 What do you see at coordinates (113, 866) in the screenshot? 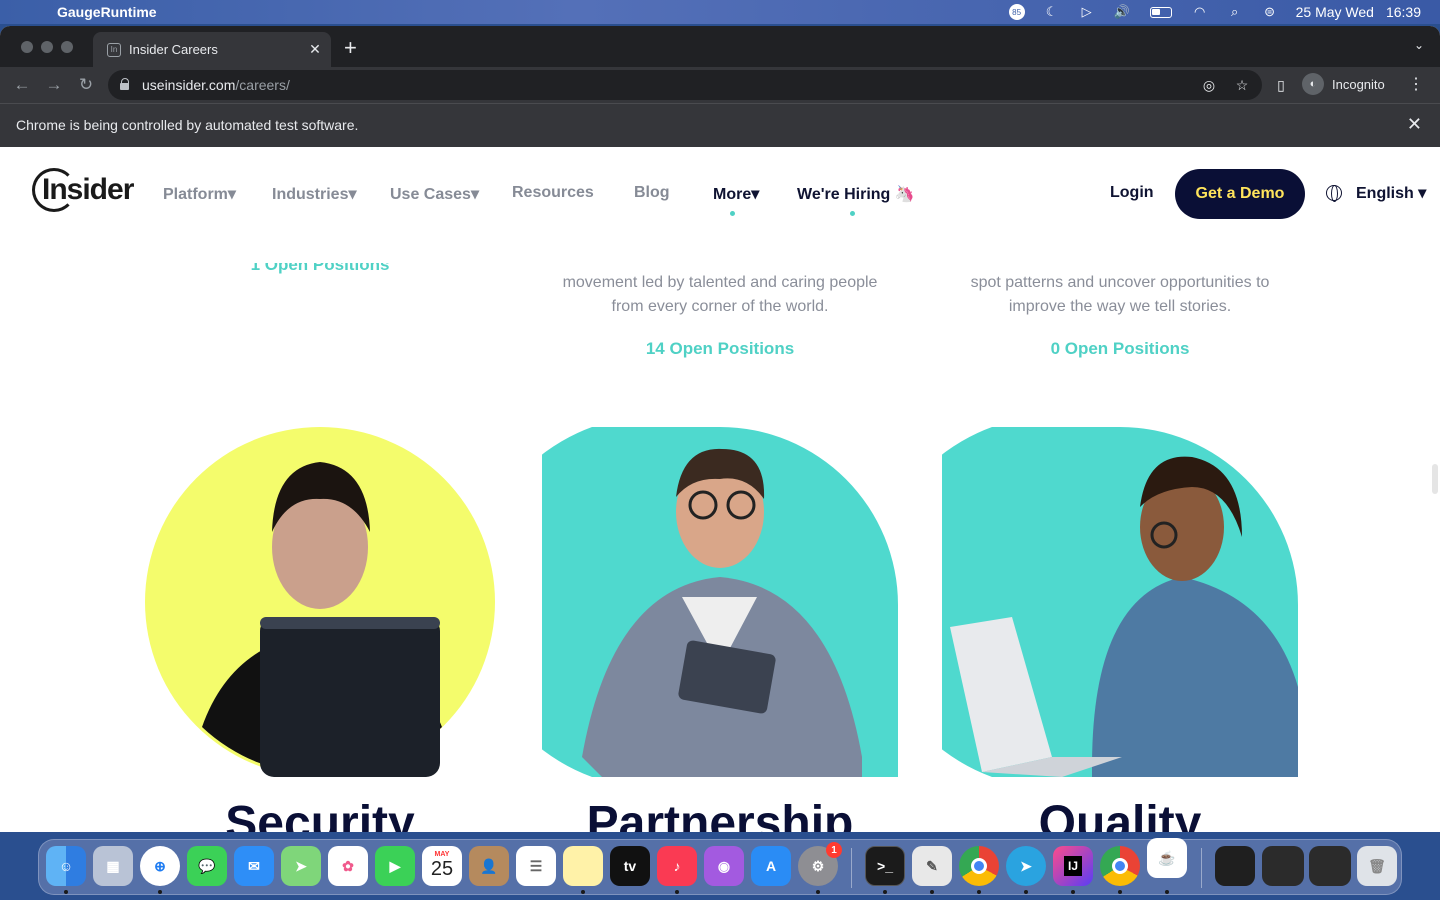
I see `launchpad-icon: ▦` at bounding box center [113, 866].